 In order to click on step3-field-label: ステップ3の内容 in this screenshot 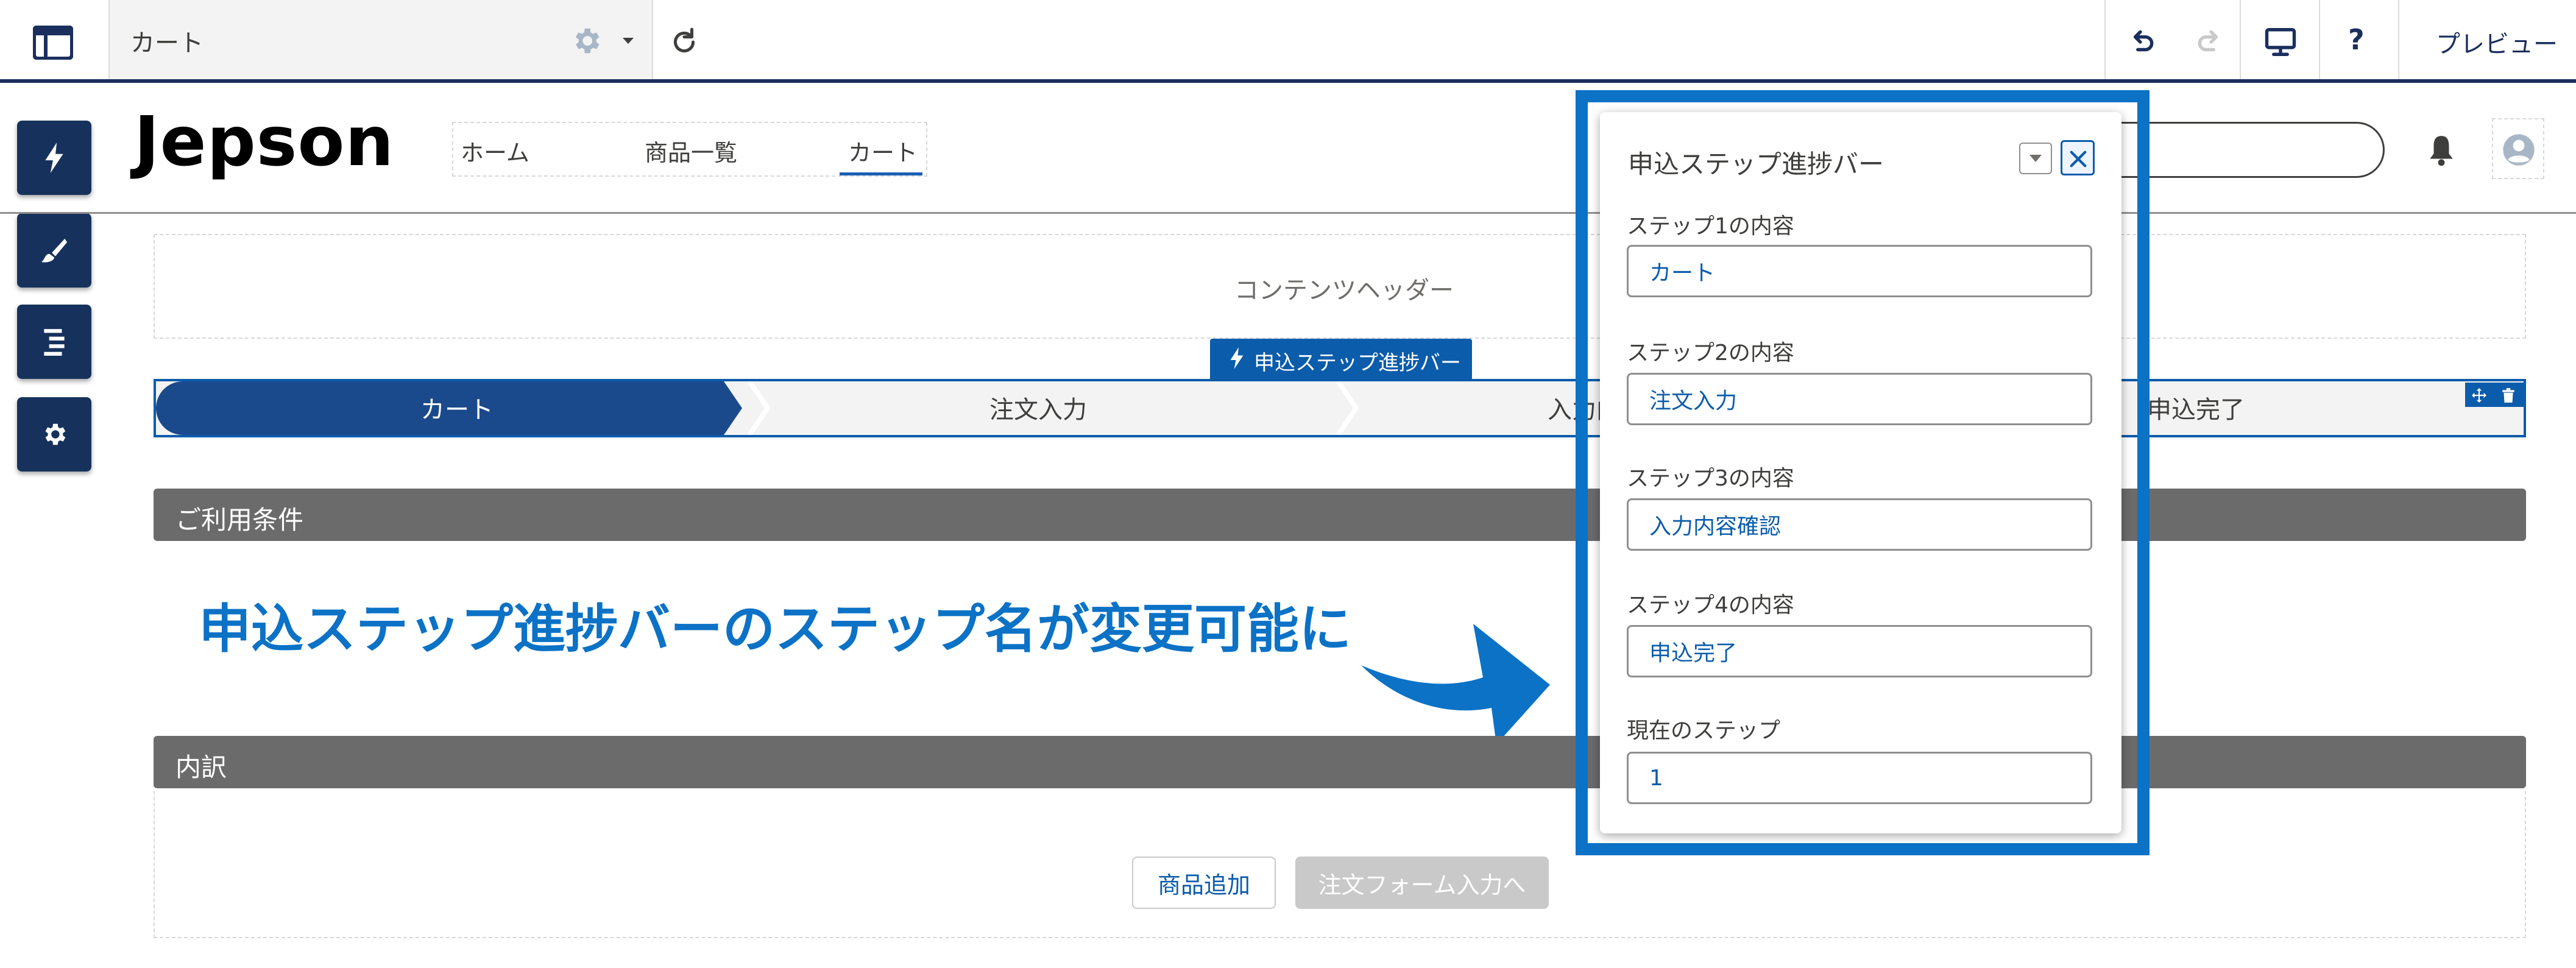, I will do `click(1710, 478)`.